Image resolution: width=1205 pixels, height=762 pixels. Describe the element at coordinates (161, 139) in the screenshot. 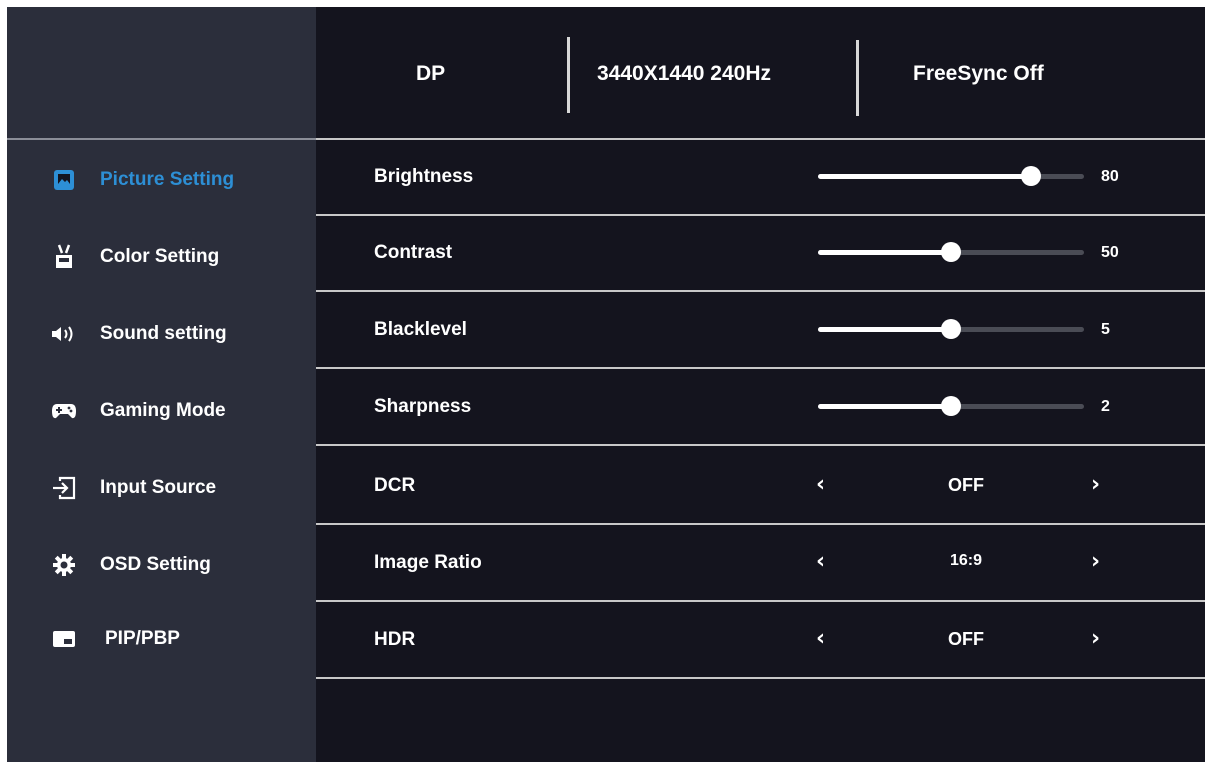

I see `sidebar-divider` at that location.